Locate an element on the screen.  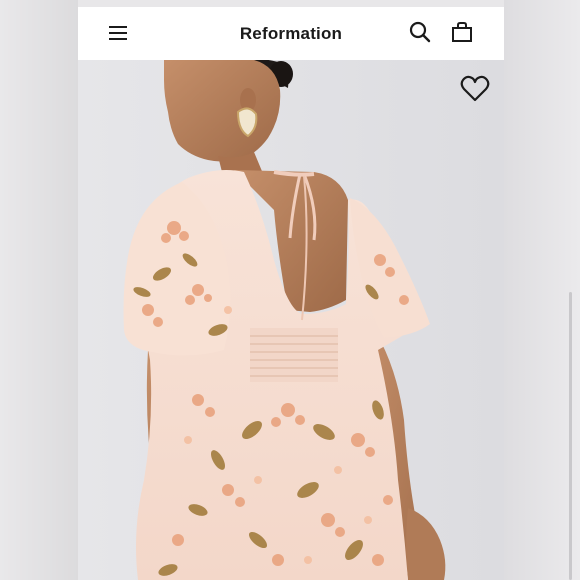
heart-icon is located at coordinates (475, 89).